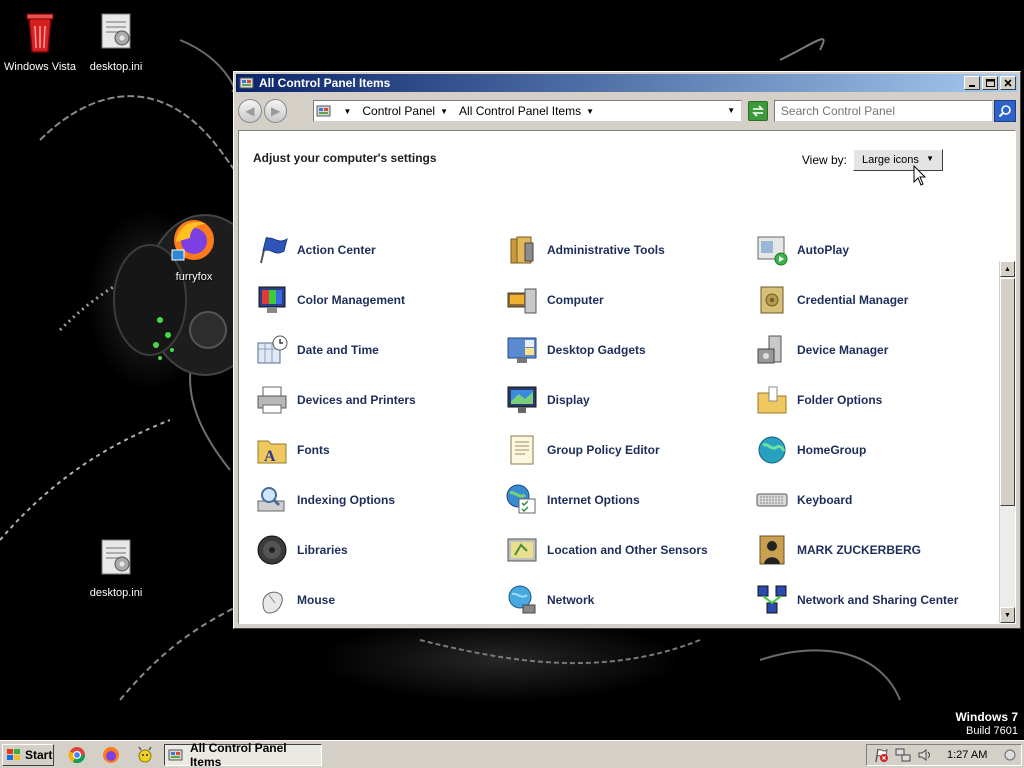  Describe the element at coordinates (972, 83) in the screenshot. I see `minimize-button` at that location.